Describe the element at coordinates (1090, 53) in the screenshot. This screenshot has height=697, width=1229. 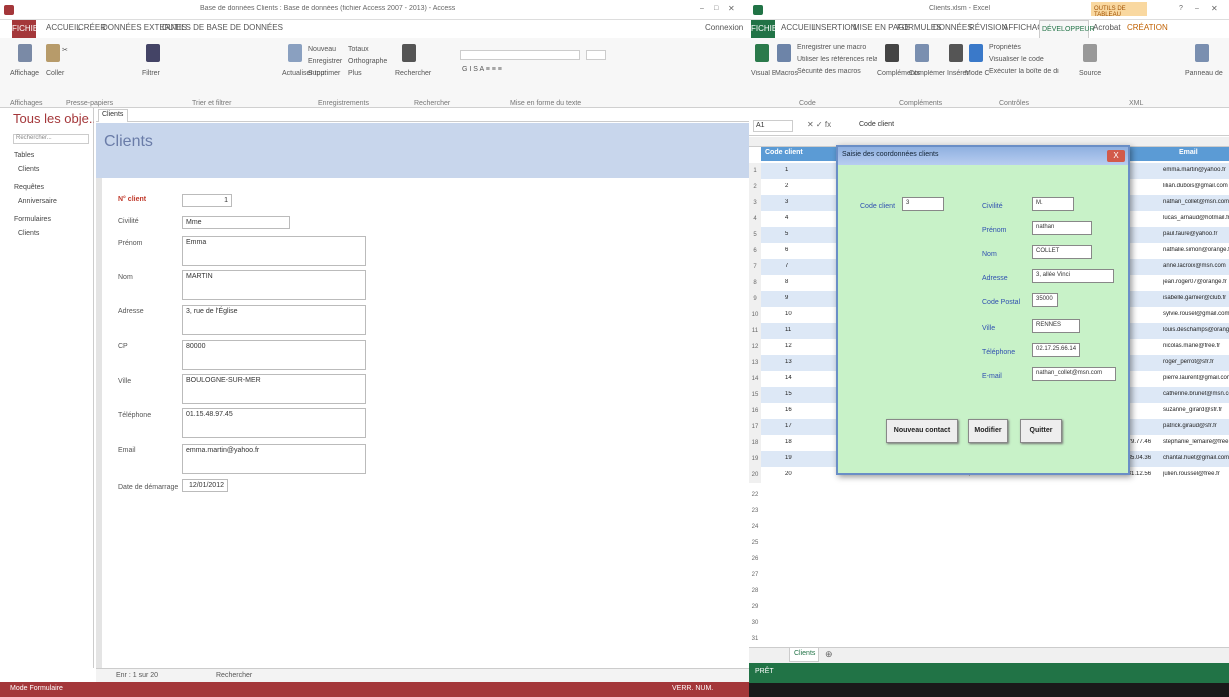
I see `xml-source-icon` at that location.